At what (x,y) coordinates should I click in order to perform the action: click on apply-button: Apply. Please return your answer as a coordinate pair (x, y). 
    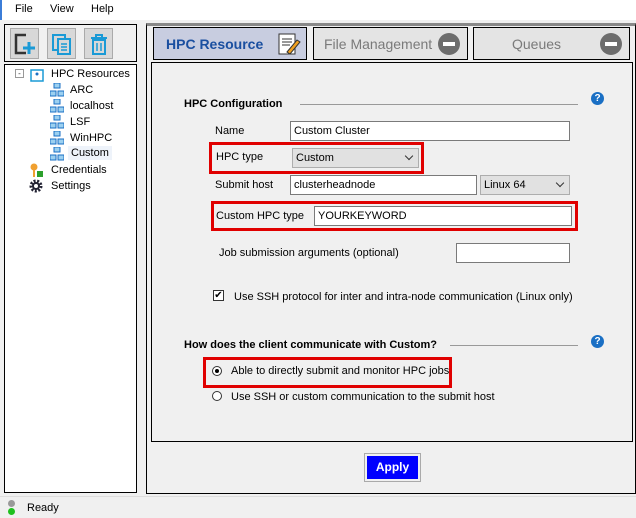
    Looking at the image, I should click on (392, 467).